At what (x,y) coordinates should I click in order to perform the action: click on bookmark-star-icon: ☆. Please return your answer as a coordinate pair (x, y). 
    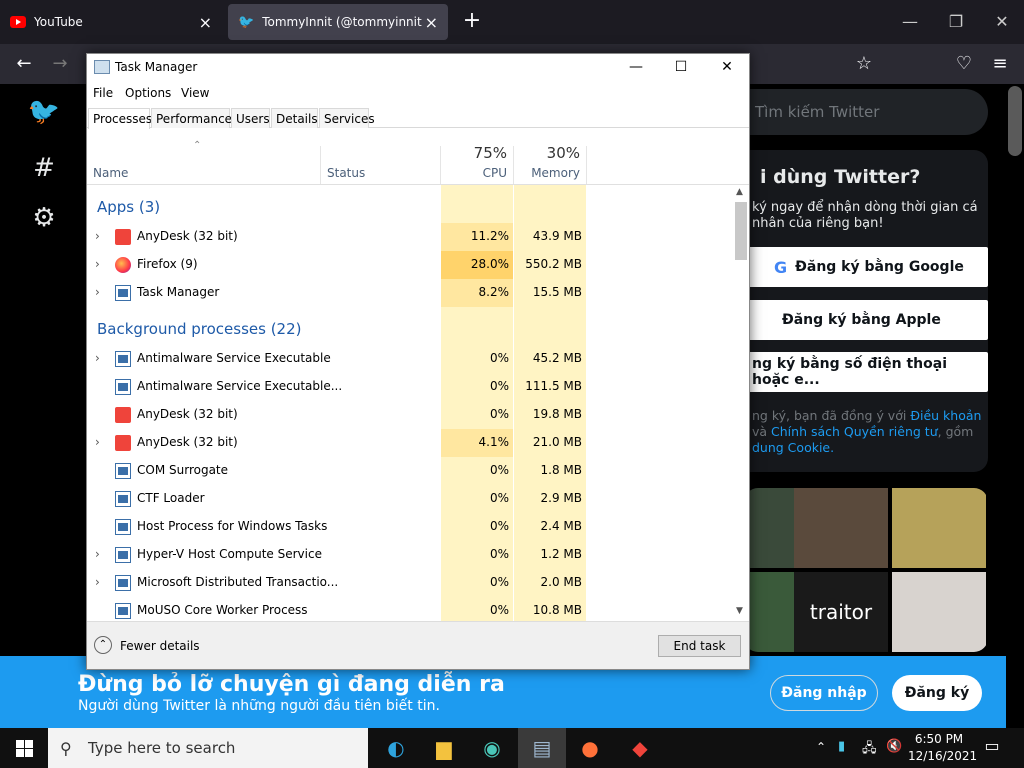
    Looking at the image, I should click on (864, 64).